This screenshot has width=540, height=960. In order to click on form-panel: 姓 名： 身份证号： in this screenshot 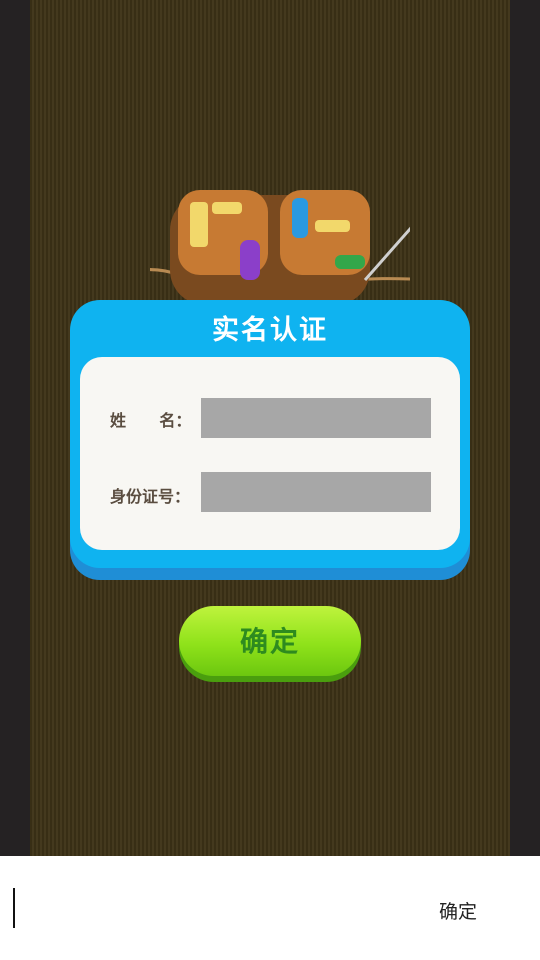, I will do `click(270, 453)`.